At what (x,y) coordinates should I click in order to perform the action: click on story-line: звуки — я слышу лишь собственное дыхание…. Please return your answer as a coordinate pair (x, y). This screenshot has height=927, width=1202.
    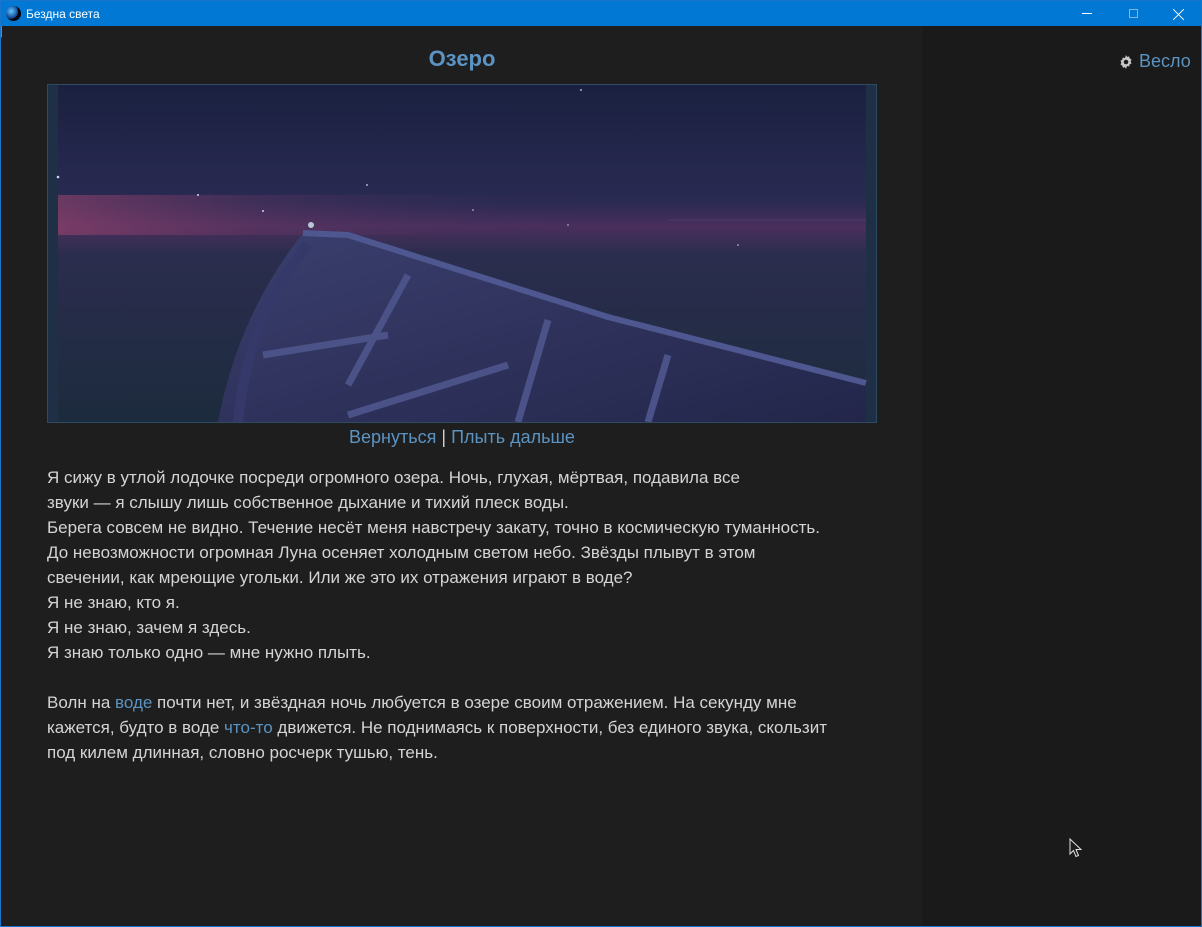
    Looking at the image, I should click on (308, 502).